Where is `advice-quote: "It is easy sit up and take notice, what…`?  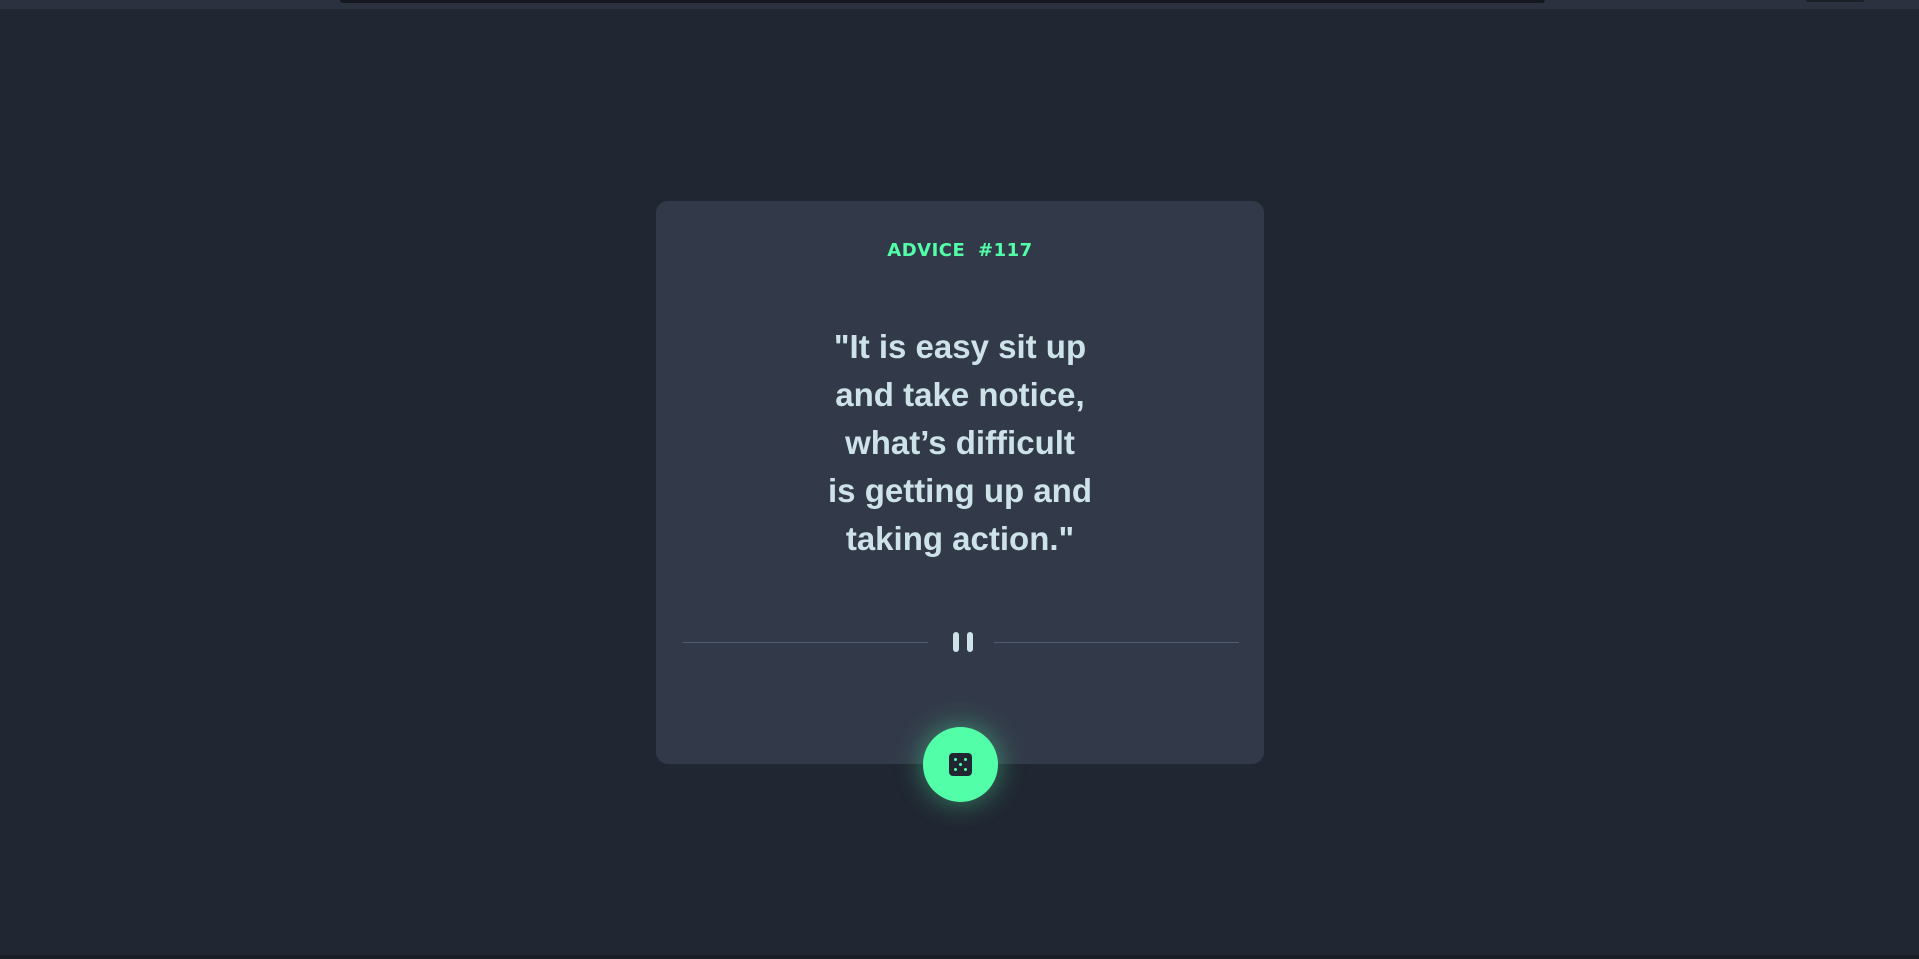 advice-quote: "It is easy sit up and take notice, what… is located at coordinates (960, 442).